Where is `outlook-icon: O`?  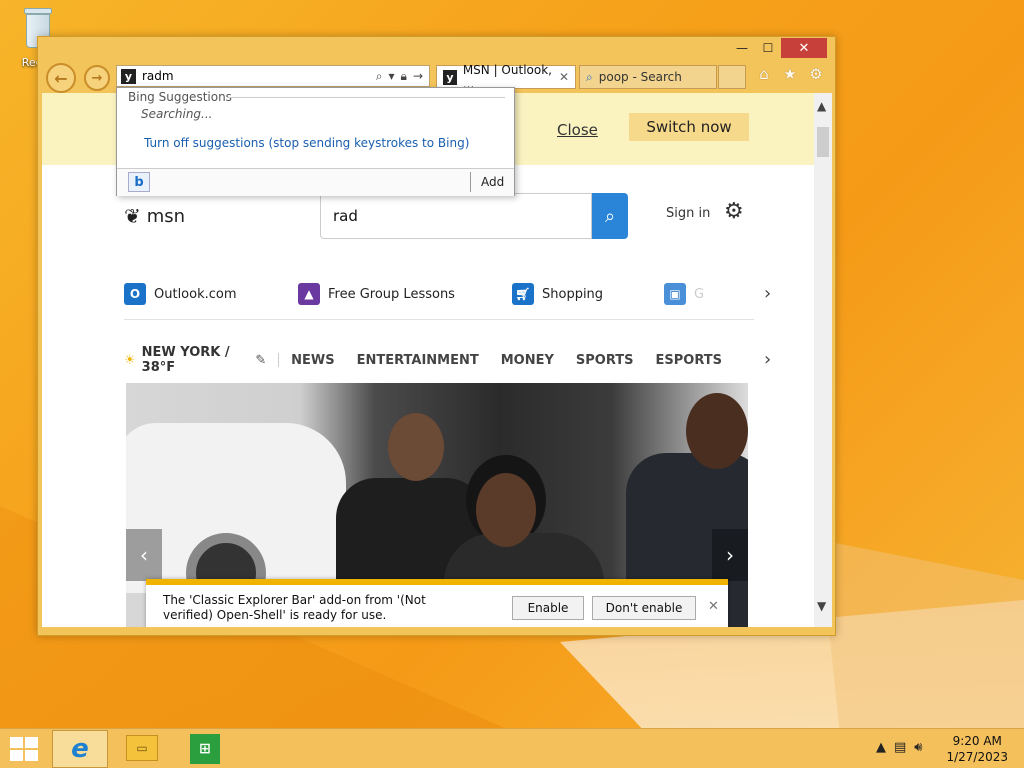 outlook-icon: O is located at coordinates (135, 294).